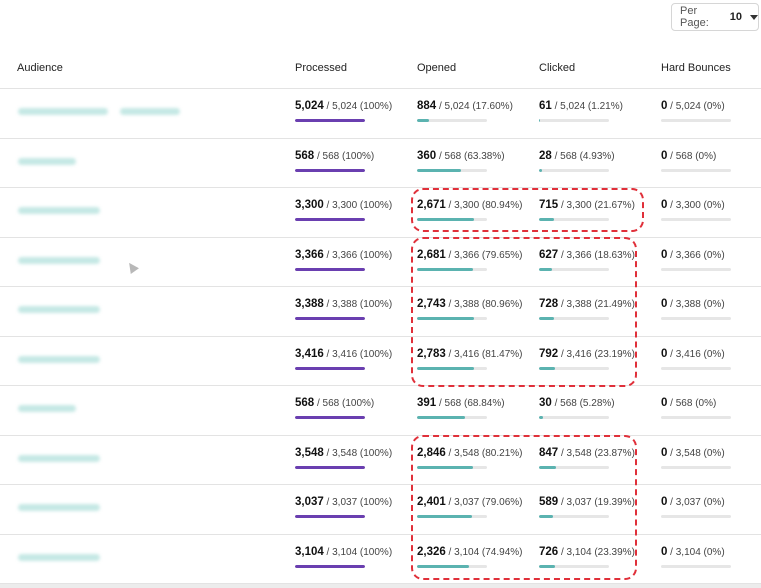 The image size is (761, 588). Describe the element at coordinates (380, 586) in the screenshot. I see `horizontal-scrollbar` at that location.